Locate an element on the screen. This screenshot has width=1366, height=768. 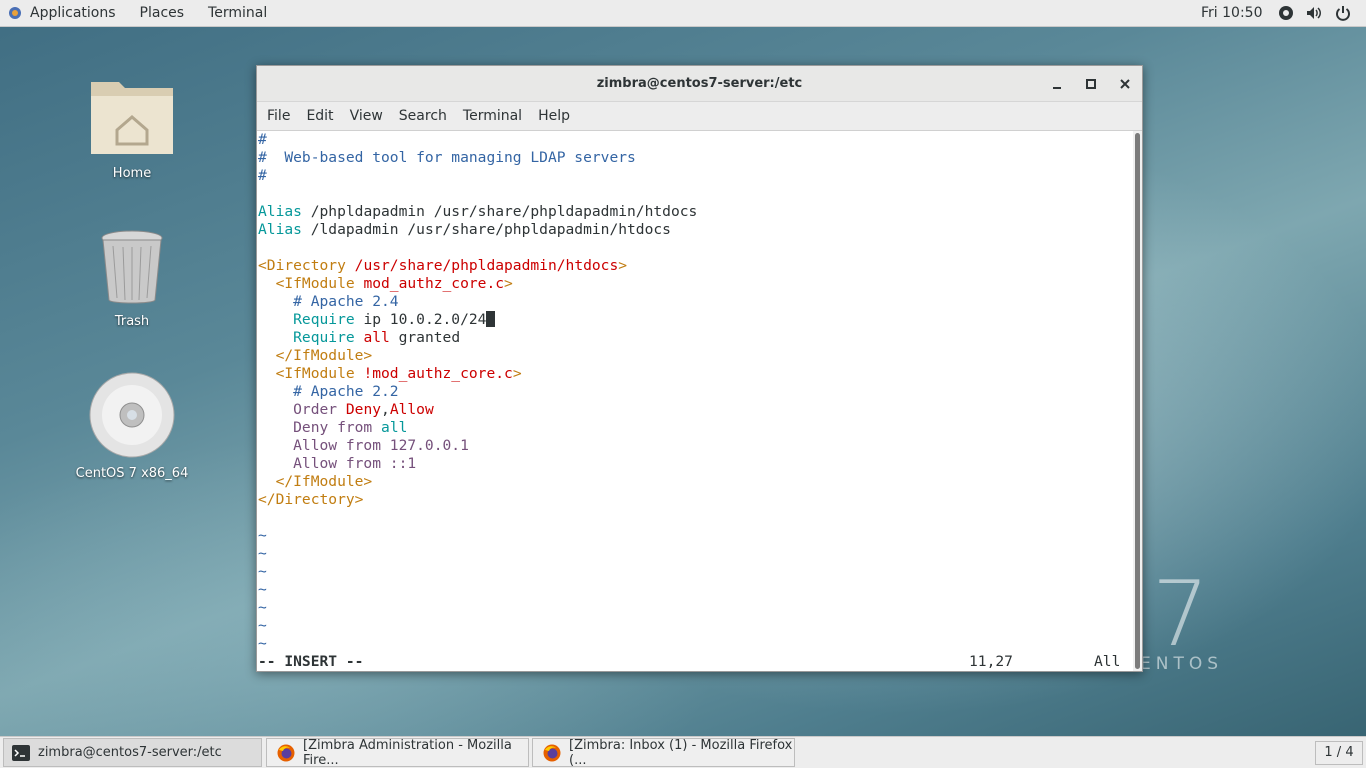
code-token: # Apache 2.4 is located at coordinates (328, 301).